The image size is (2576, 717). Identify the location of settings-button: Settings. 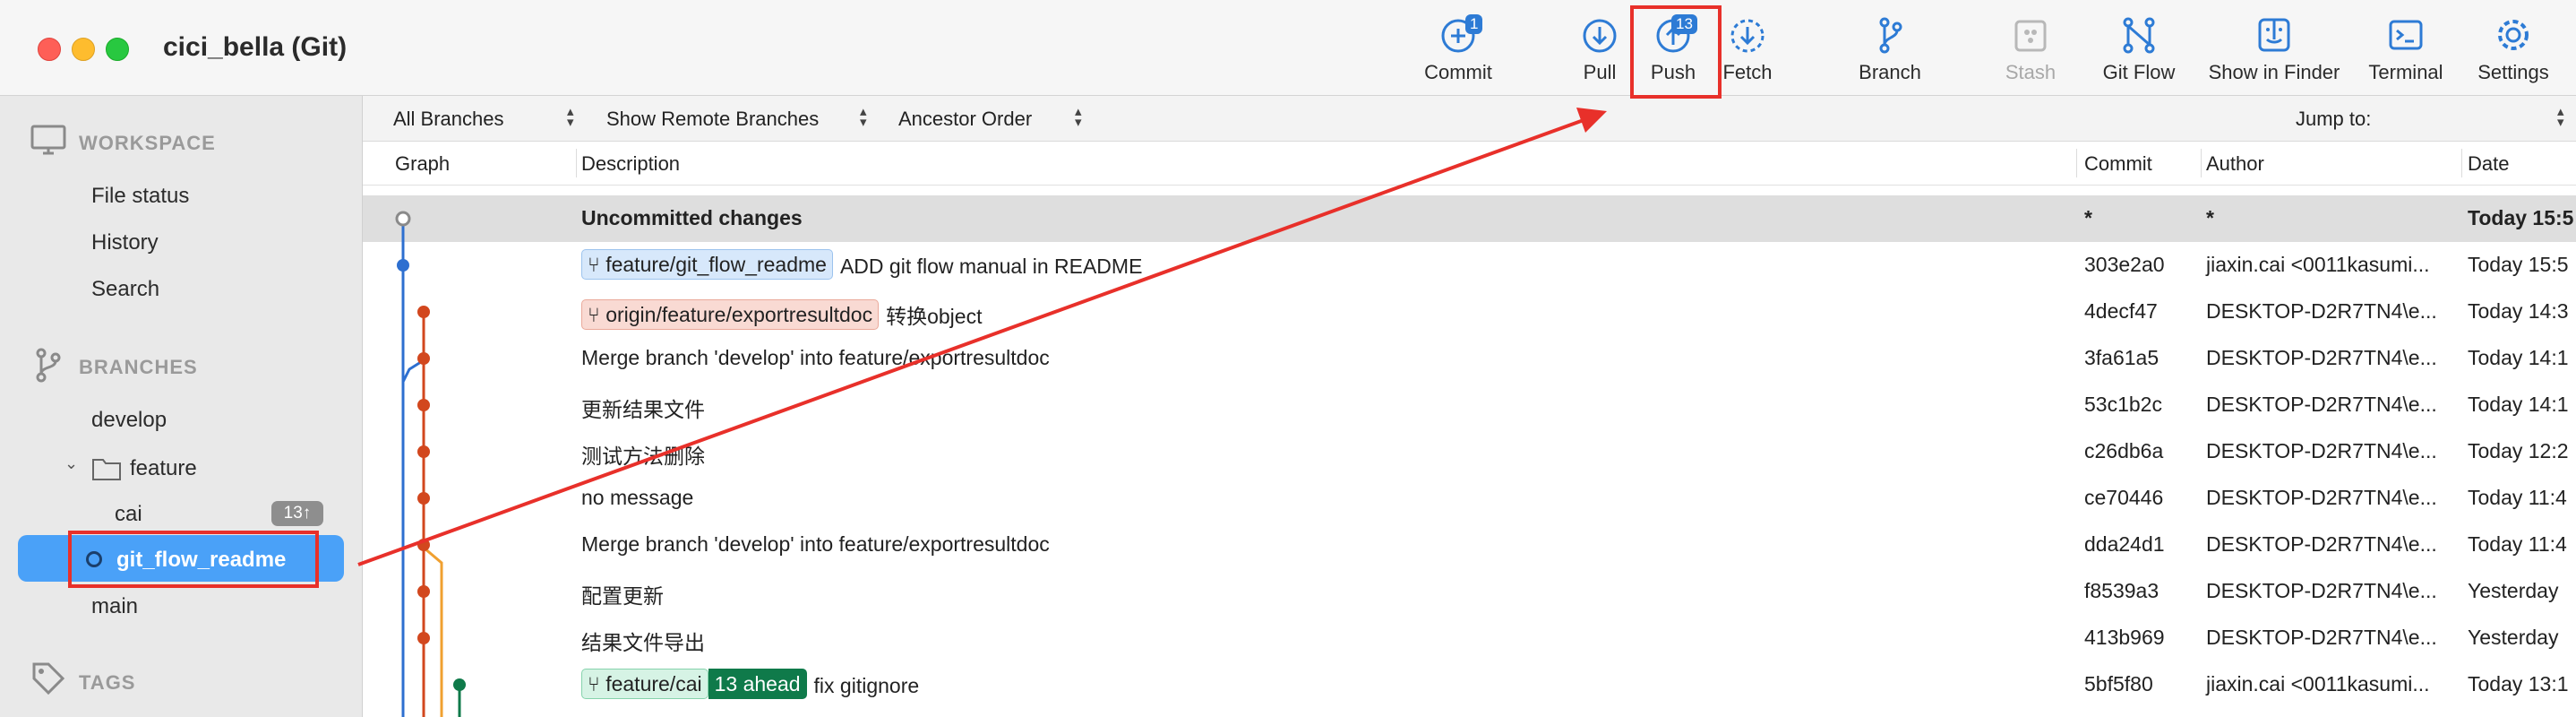
(2513, 52).